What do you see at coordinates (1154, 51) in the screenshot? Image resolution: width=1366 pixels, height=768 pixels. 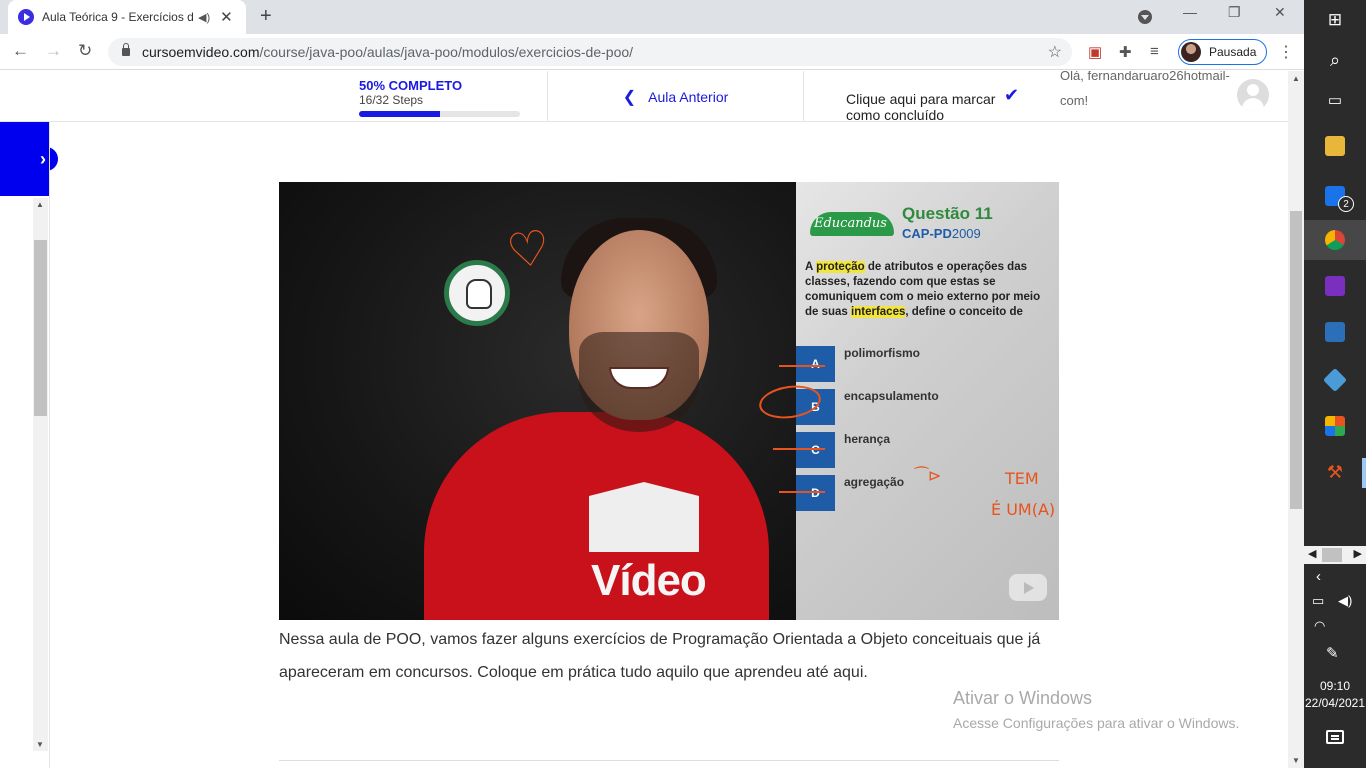 I see `media-control-icon: ≡` at bounding box center [1154, 51].